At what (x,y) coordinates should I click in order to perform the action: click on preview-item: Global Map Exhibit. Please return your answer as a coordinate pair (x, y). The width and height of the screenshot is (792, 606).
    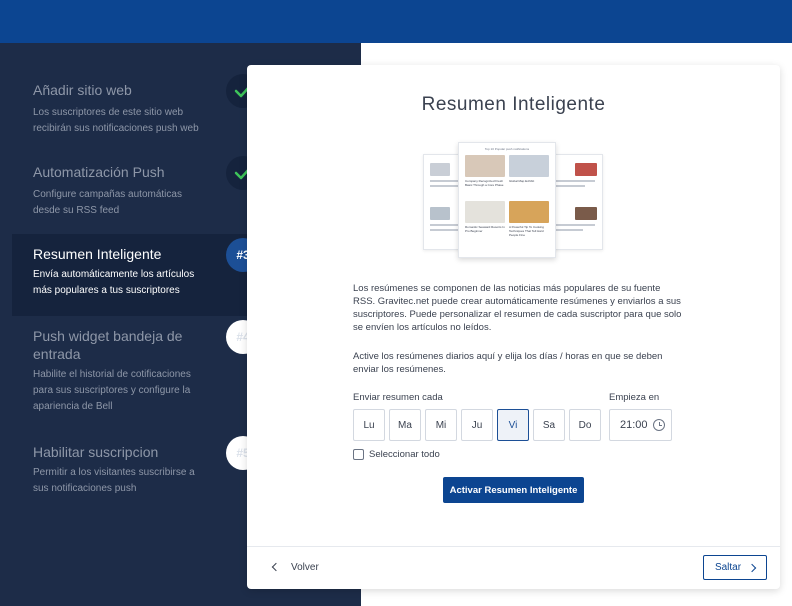
    Looking at the image, I should click on (522, 181).